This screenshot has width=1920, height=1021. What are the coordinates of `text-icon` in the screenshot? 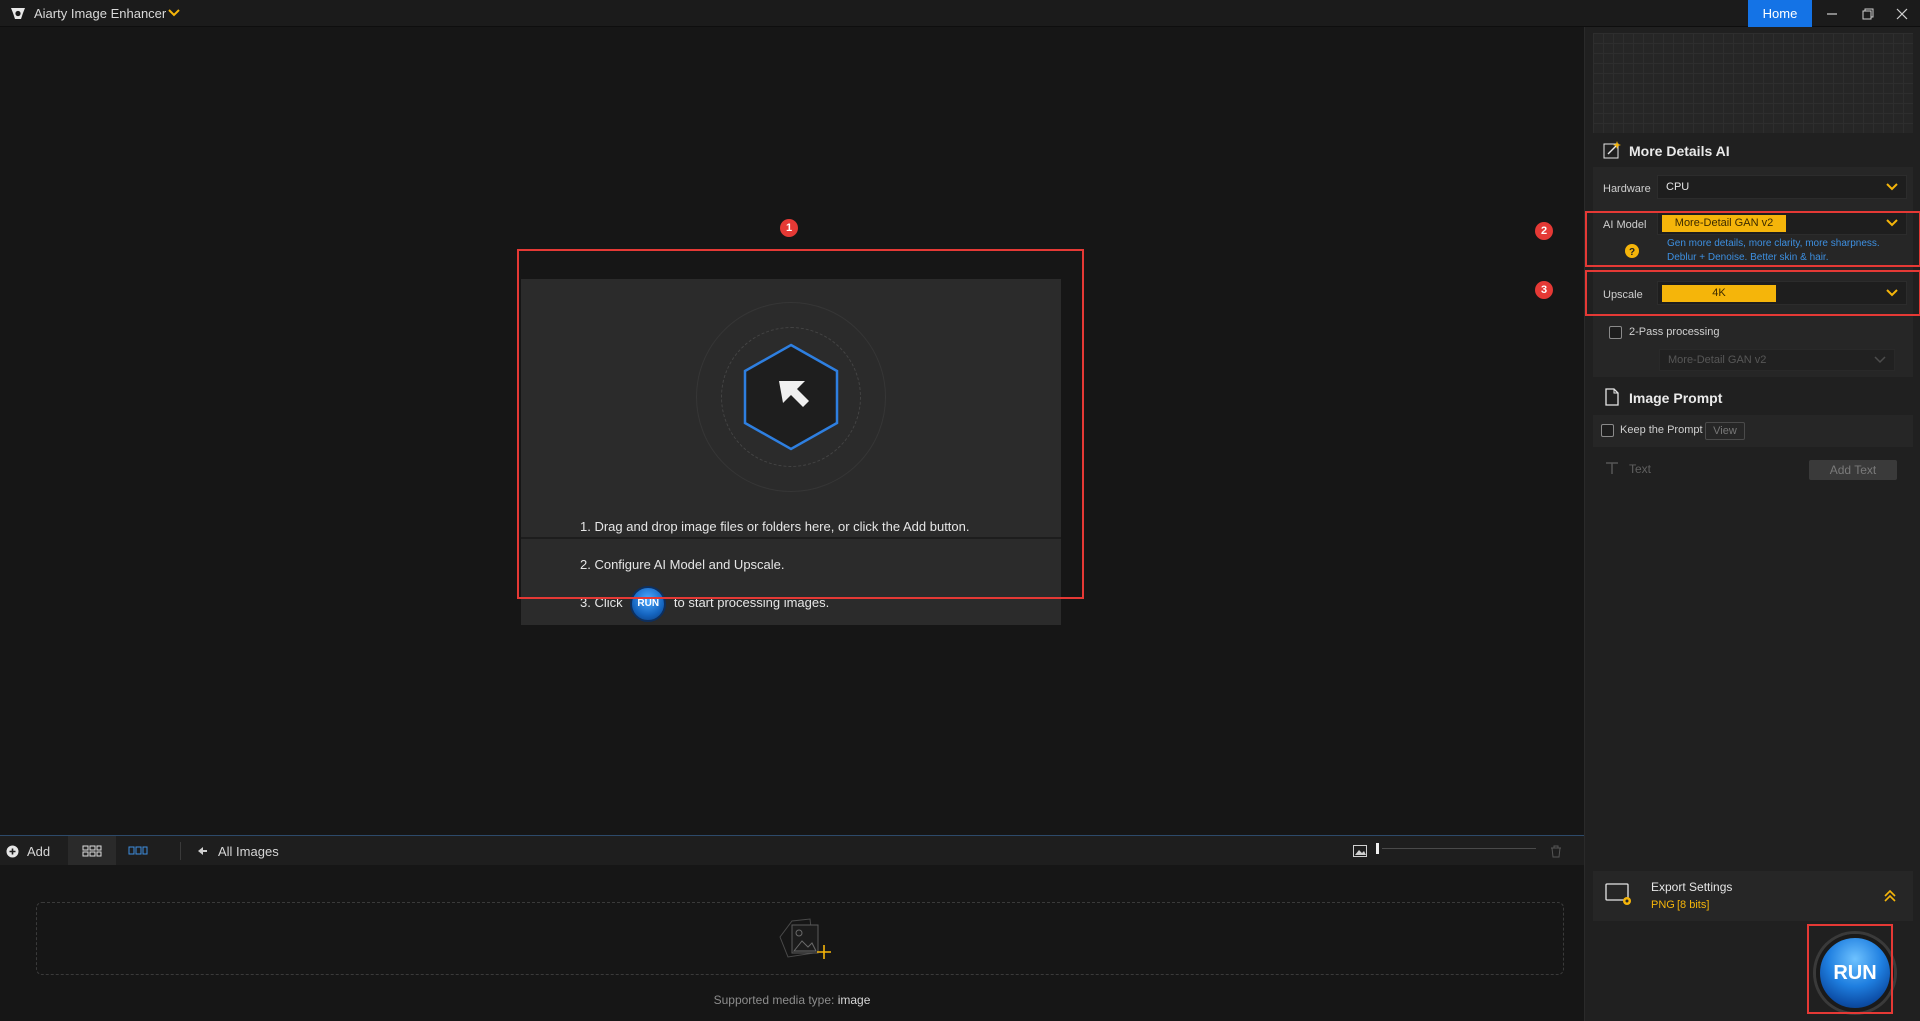 It's located at (1612, 468).